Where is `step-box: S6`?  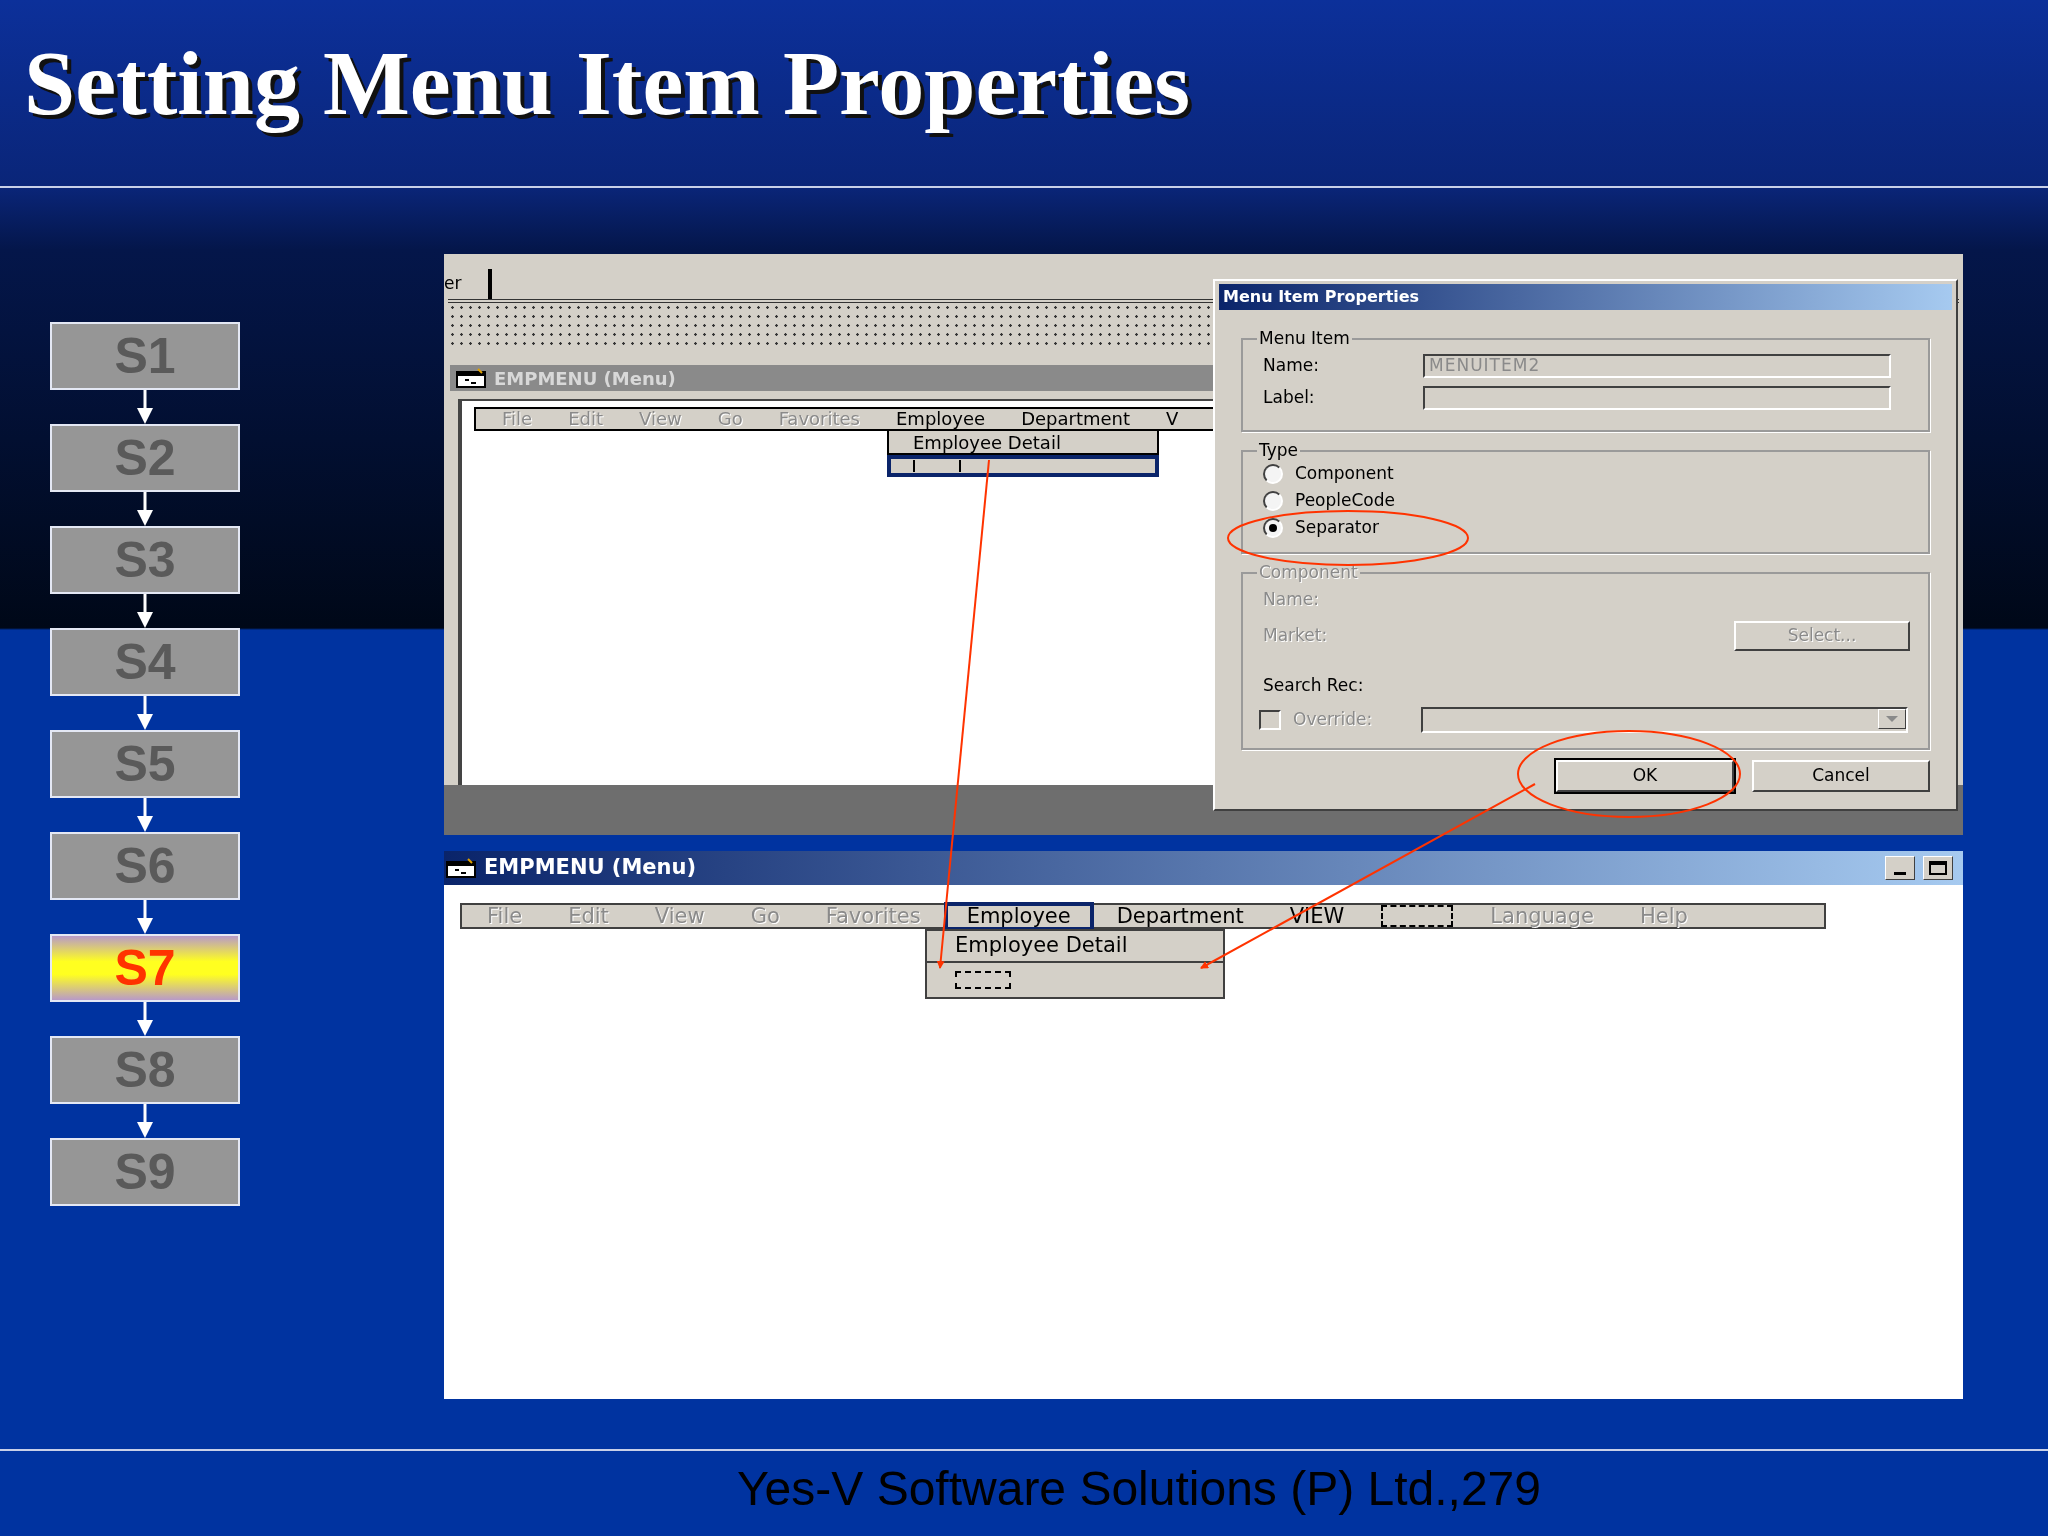 step-box: S6 is located at coordinates (145, 866).